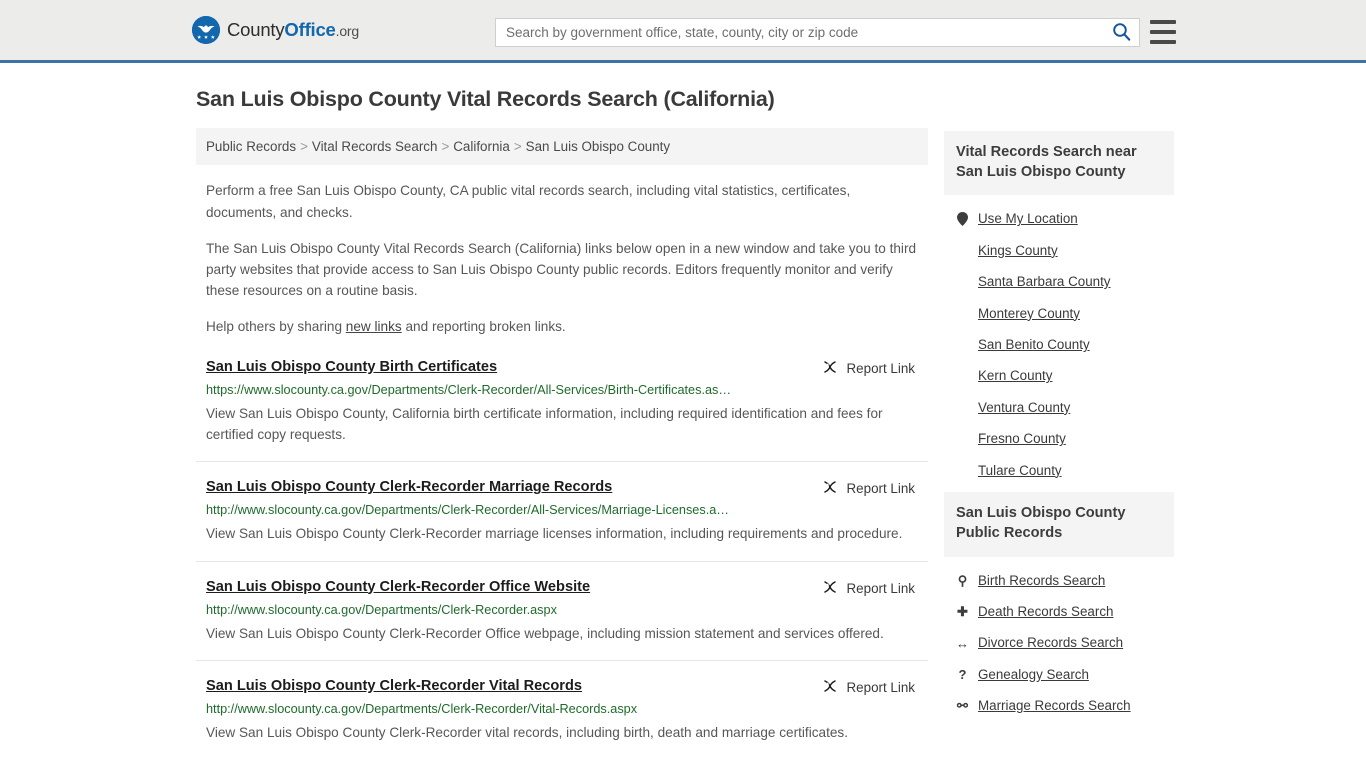 This screenshot has height=768, width=1366. I want to click on logo-wordmark: CountyOffice.org, so click(293, 30).